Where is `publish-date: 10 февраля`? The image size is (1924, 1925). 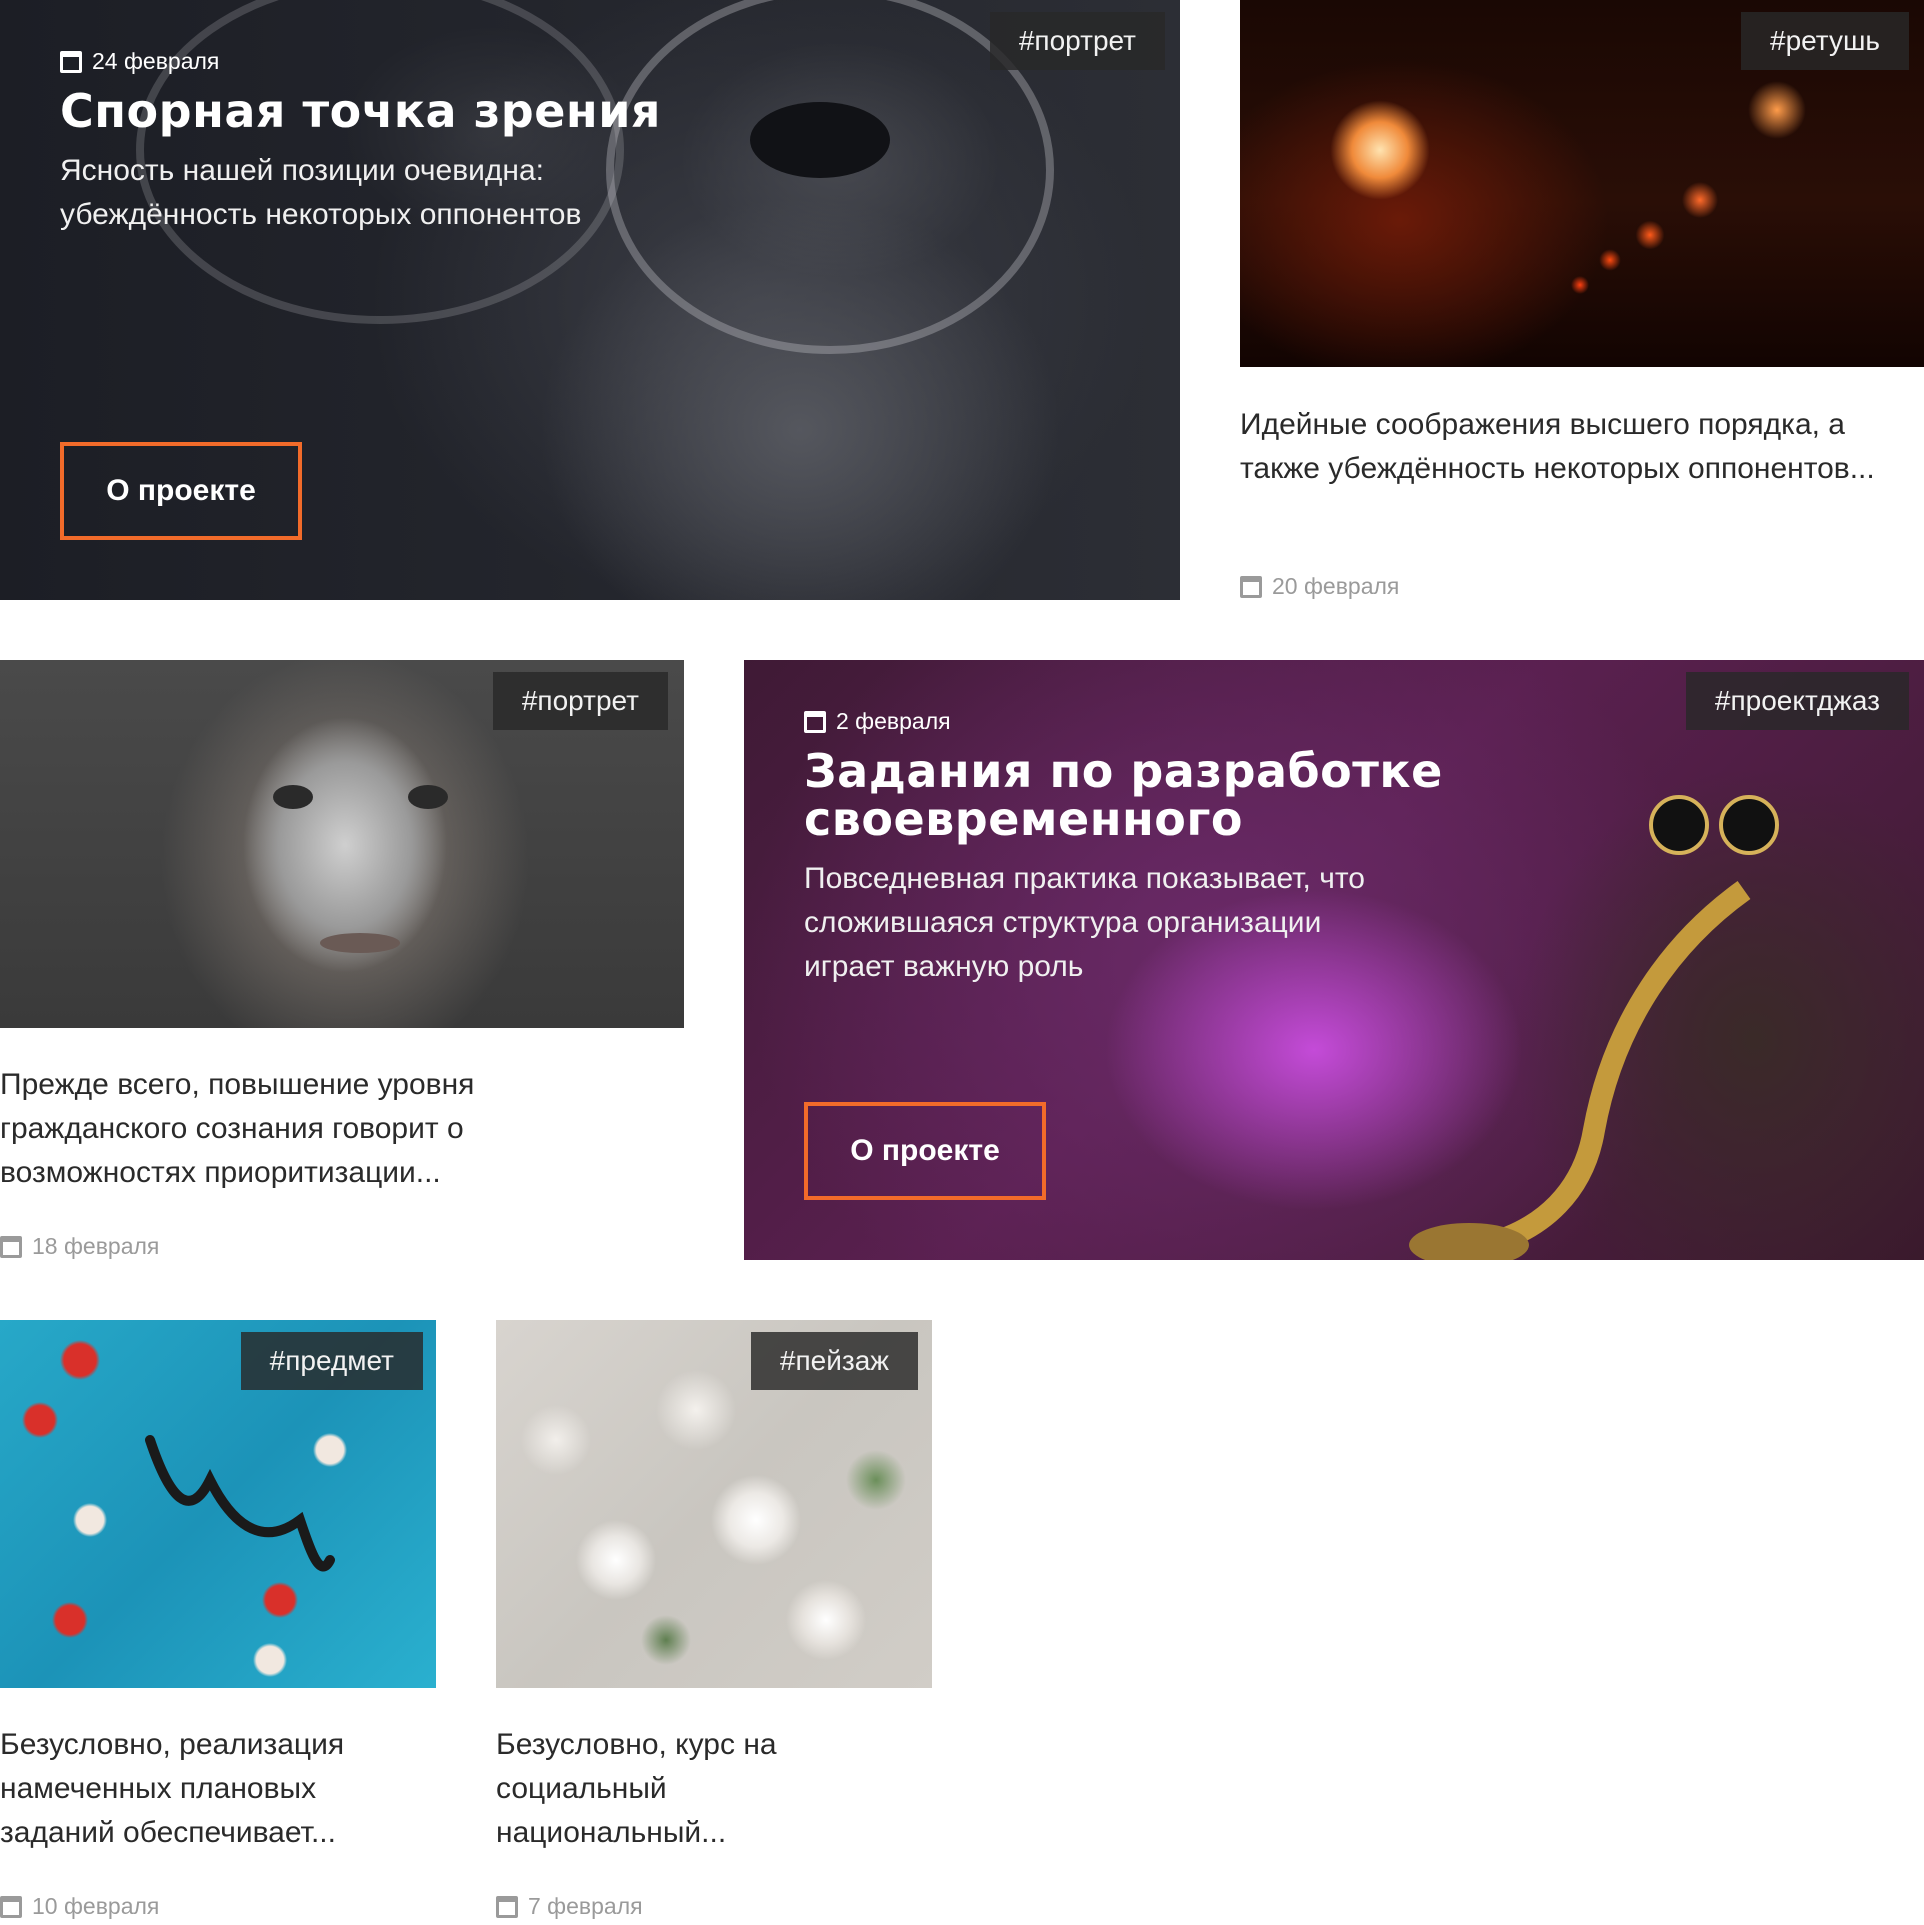
publish-date: 10 февраля is located at coordinates (96, 1906).